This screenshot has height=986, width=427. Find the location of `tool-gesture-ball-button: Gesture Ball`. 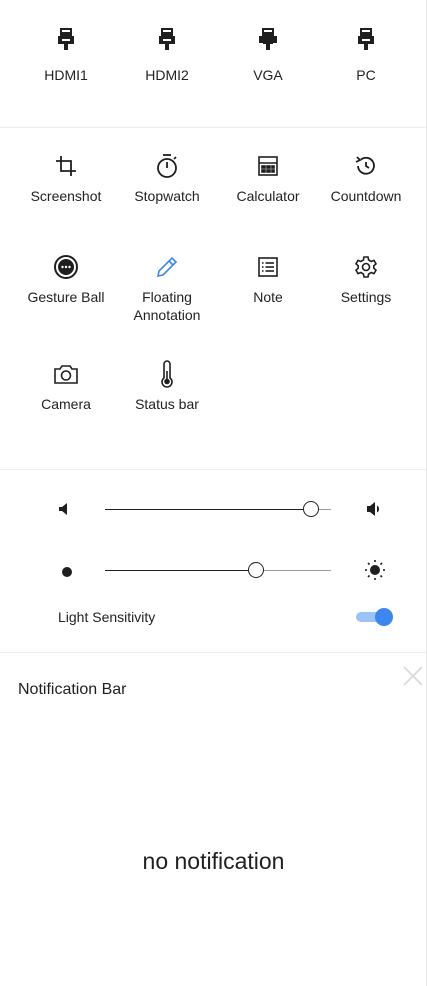

tool-gesture-ball-button: Gesture Ball is located at coordinates (66, 280).